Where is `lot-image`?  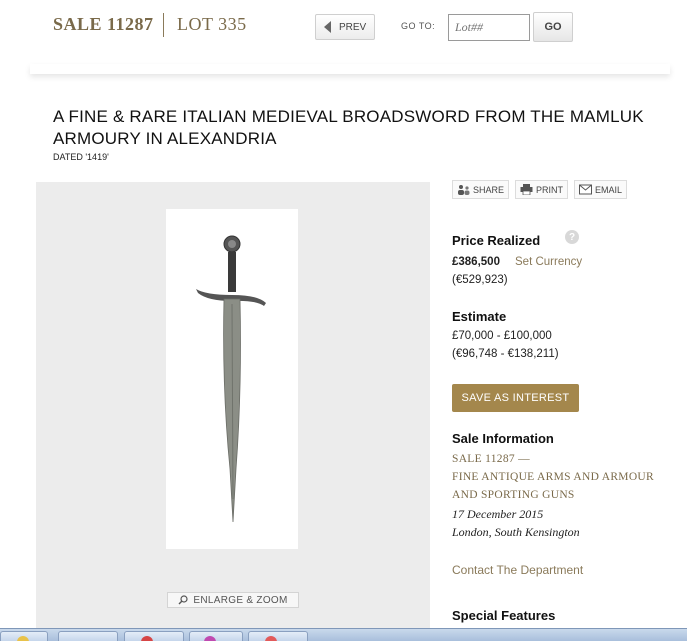
lot-image is located at coordinates (232, 379).